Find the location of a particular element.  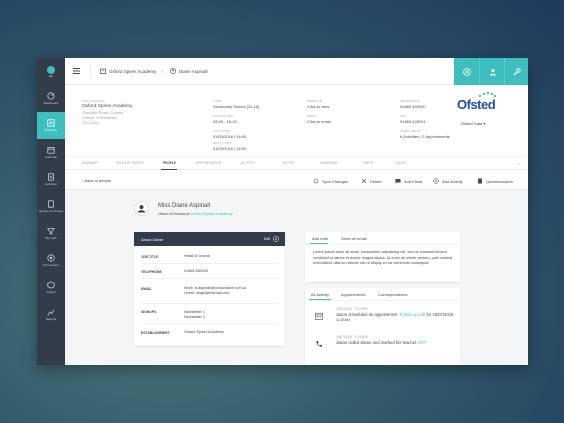

settings-button is located at coordinates (516, 71).